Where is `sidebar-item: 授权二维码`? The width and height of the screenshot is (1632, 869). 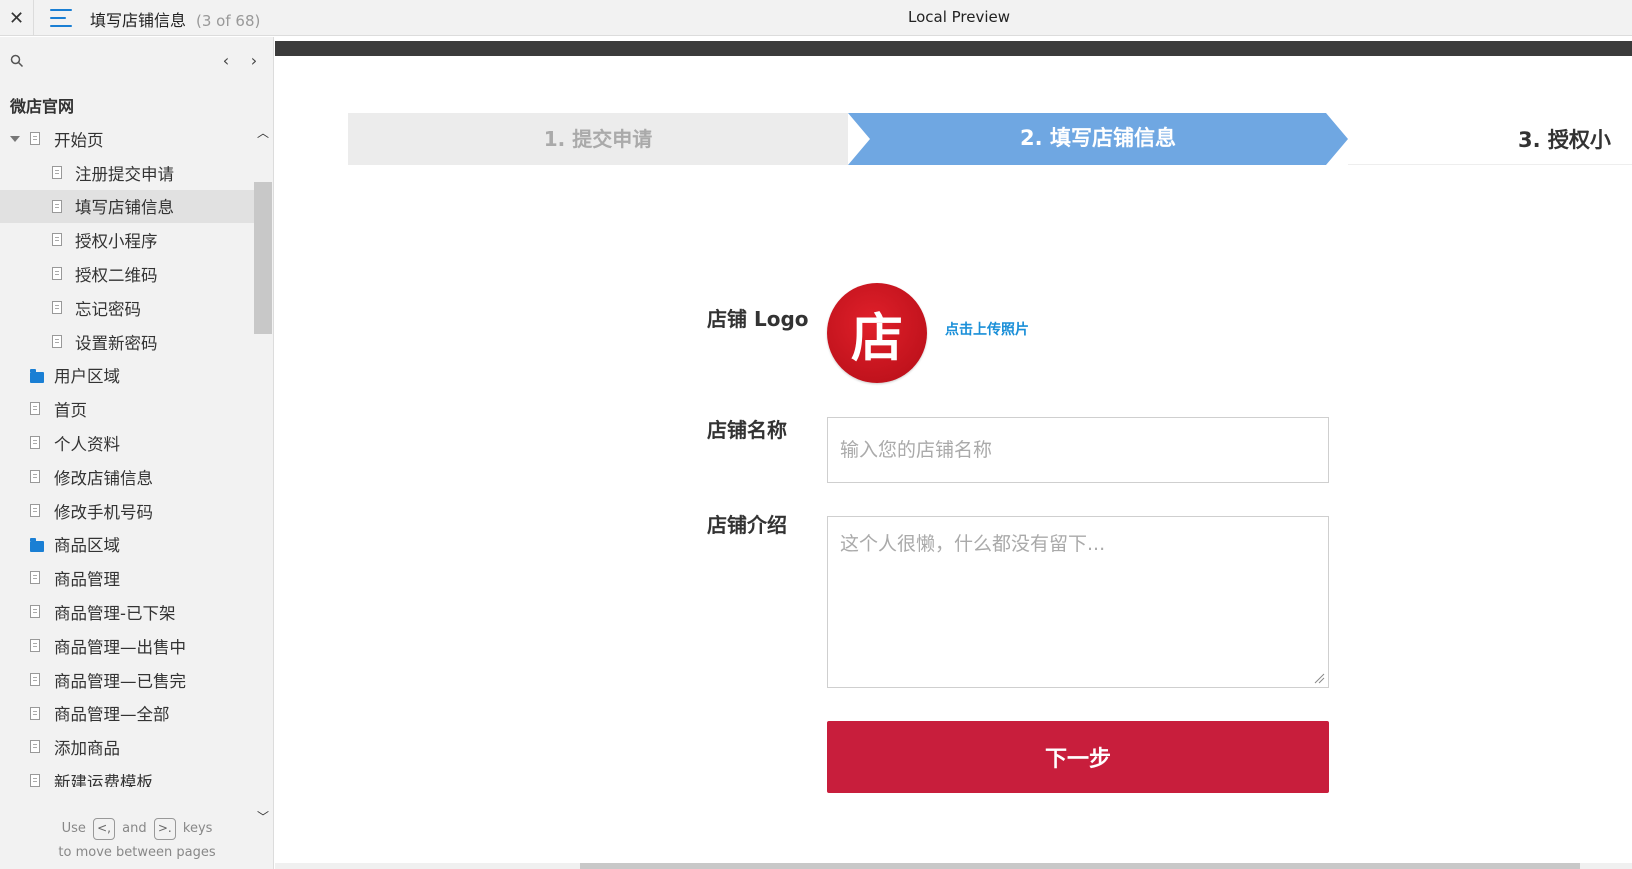
sidebar-item: 授权二维码 is located at coordinates (127, 274).